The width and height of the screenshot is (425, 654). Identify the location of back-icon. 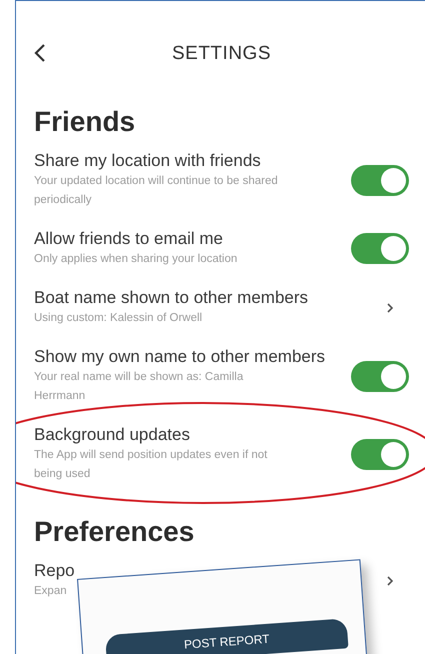
(40, 53).